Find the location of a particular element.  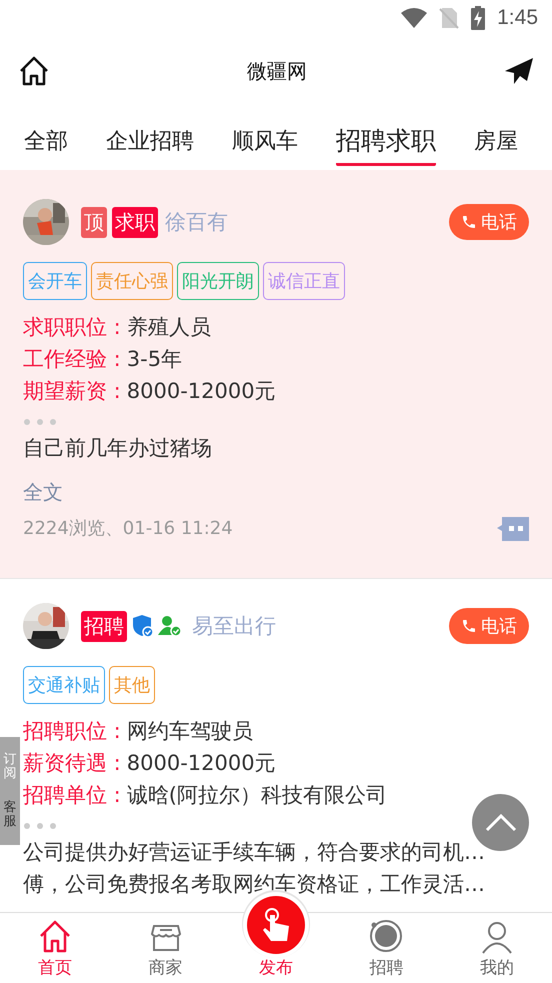

nav-tab: 招聘 is located at coordinates (386, 948).